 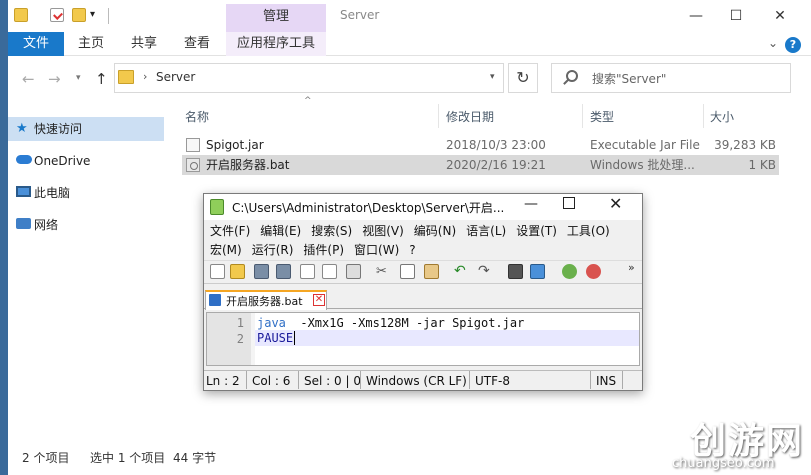 What do you see at coordinates (271, 381) in the screenshot?
I see `status-column: Col : 6` at bounding box center [271, 381].